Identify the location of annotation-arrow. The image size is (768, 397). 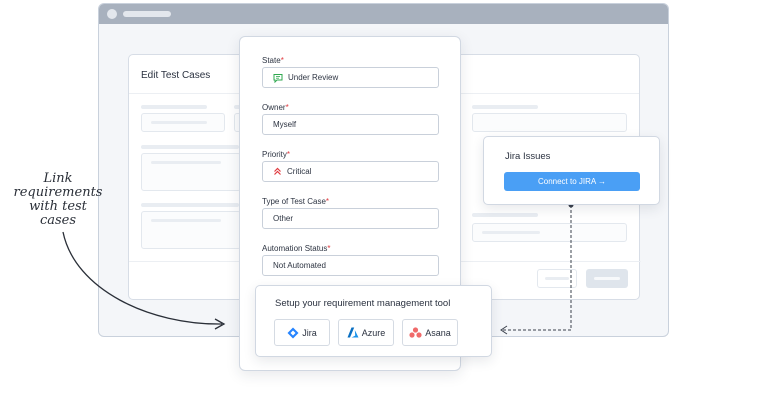
(142, 278).